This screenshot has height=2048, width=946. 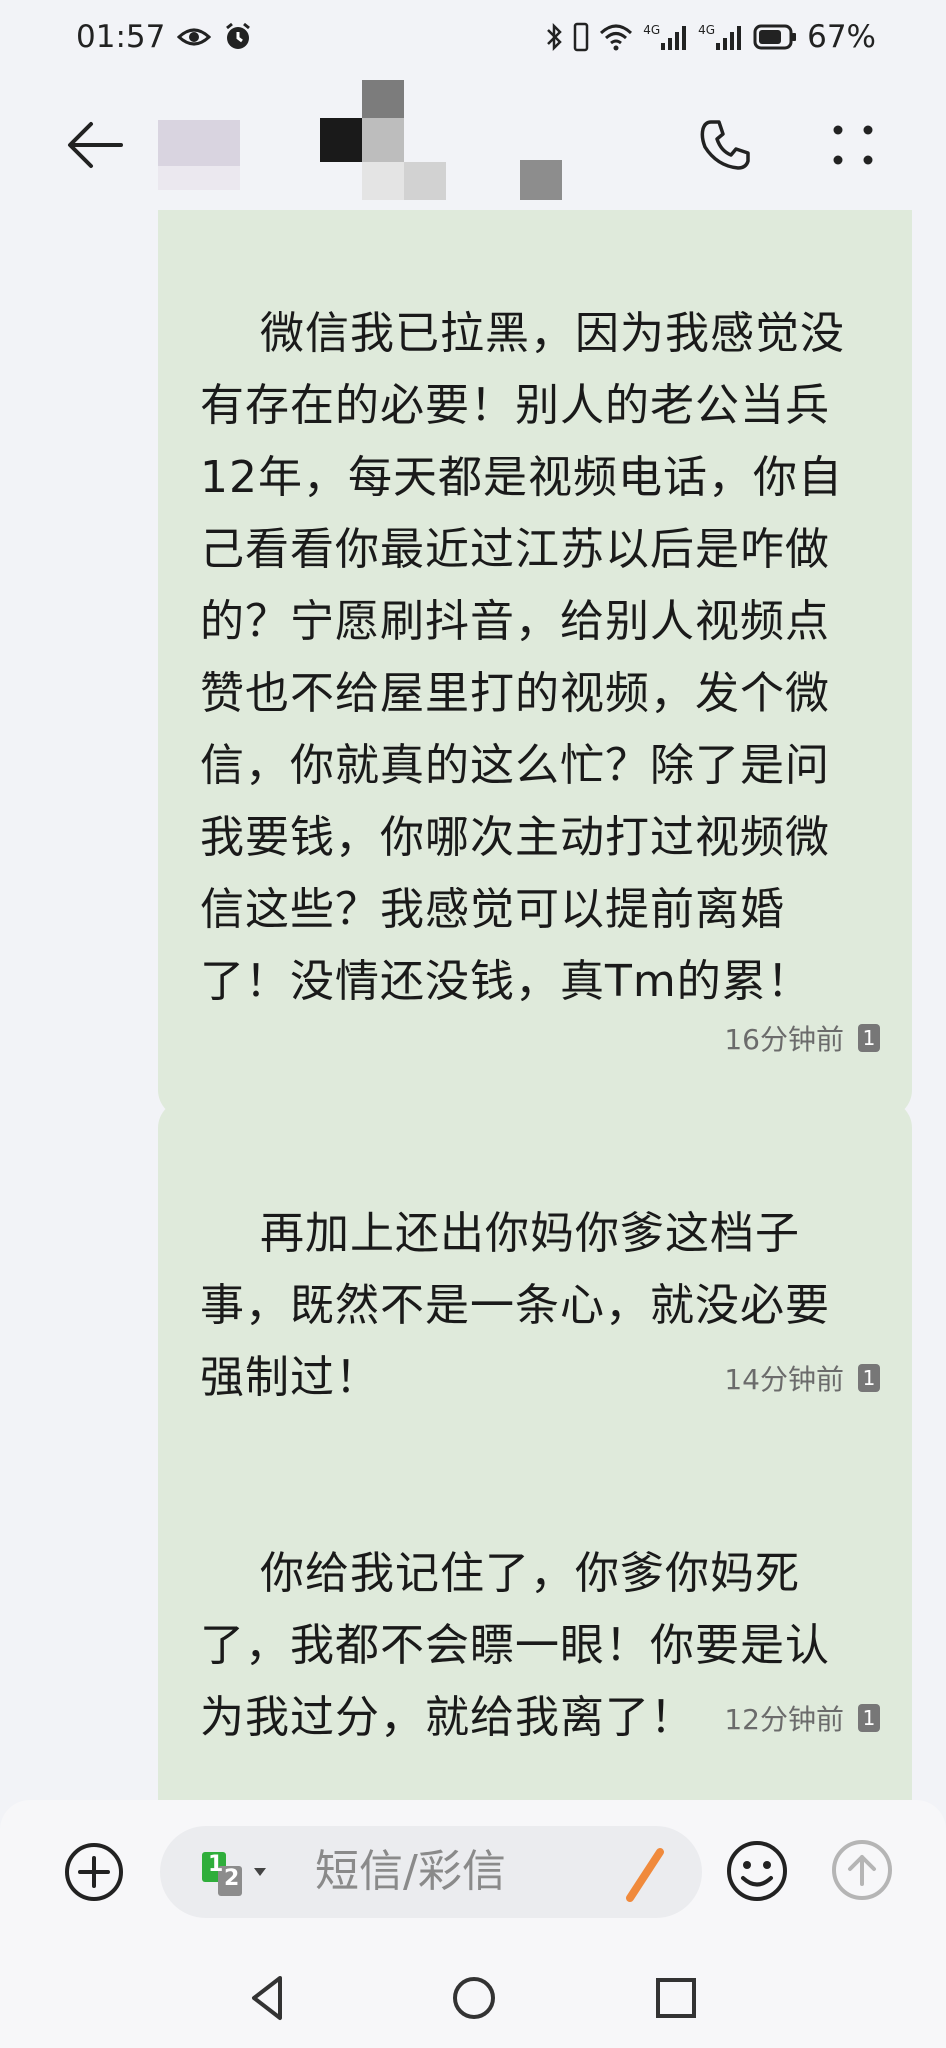 I want to click on send-icon, so click(x=862, y=1870).